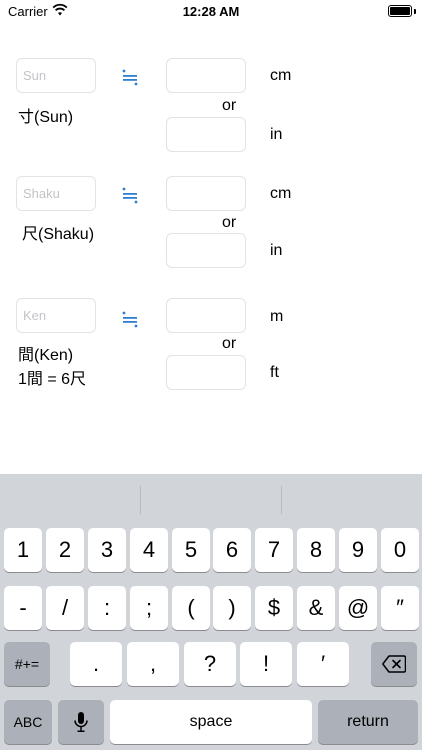 The height and width of the screenshot is (750, 422). I want to click on key-4: 4, so click(149, 550).